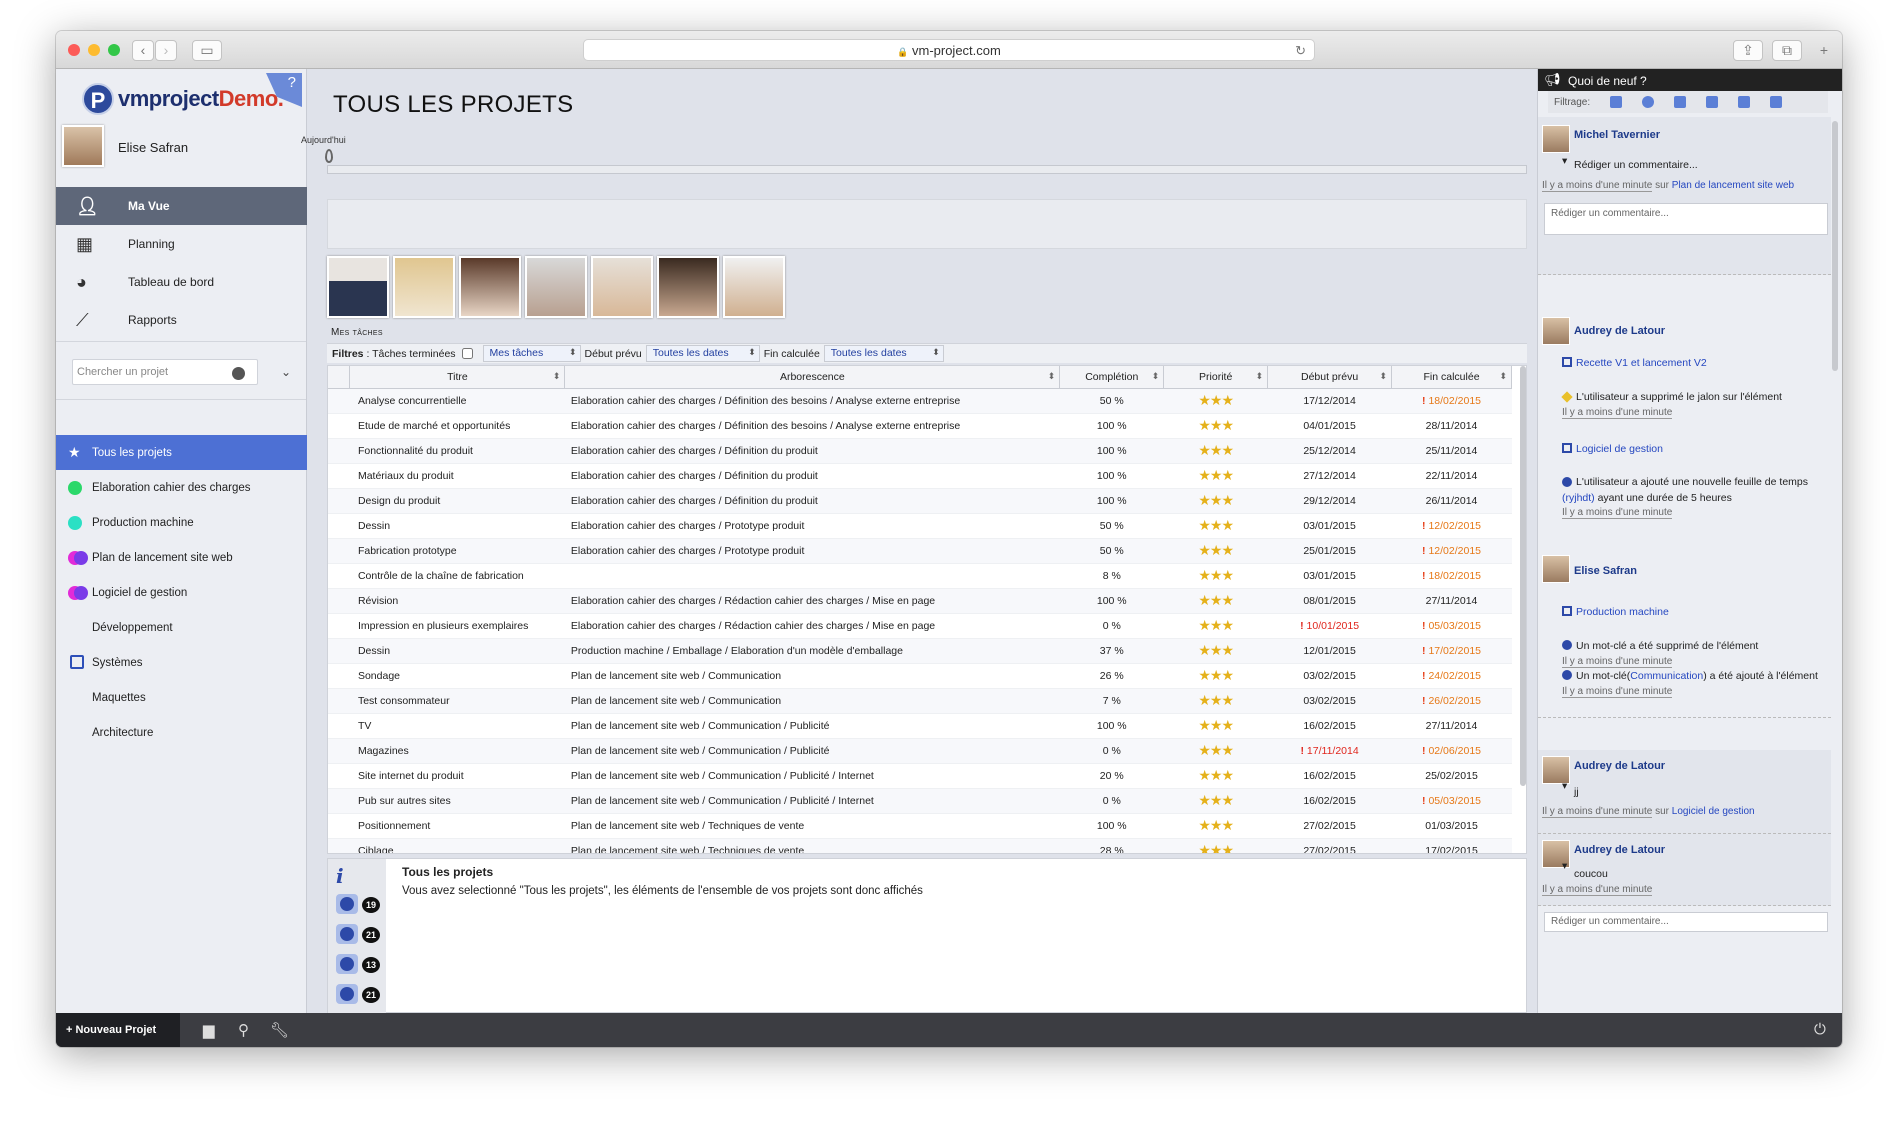 This screenshot has width=1898, height=1126. I want to click on vmproject-logo: P vmprojectDemo., so click(183, 99).